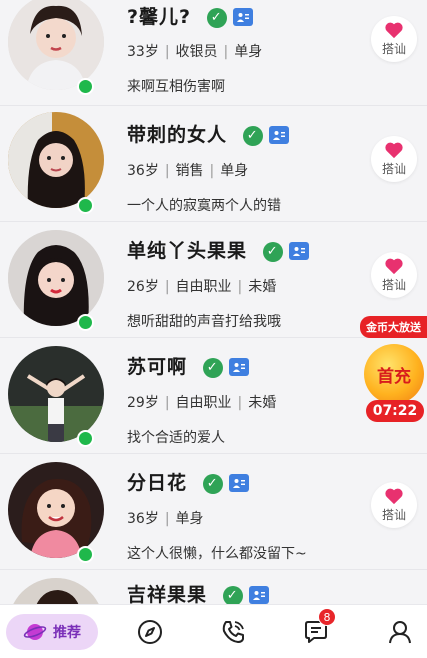  I want to click on promo-countdown: 07:22, so click(395, 411).